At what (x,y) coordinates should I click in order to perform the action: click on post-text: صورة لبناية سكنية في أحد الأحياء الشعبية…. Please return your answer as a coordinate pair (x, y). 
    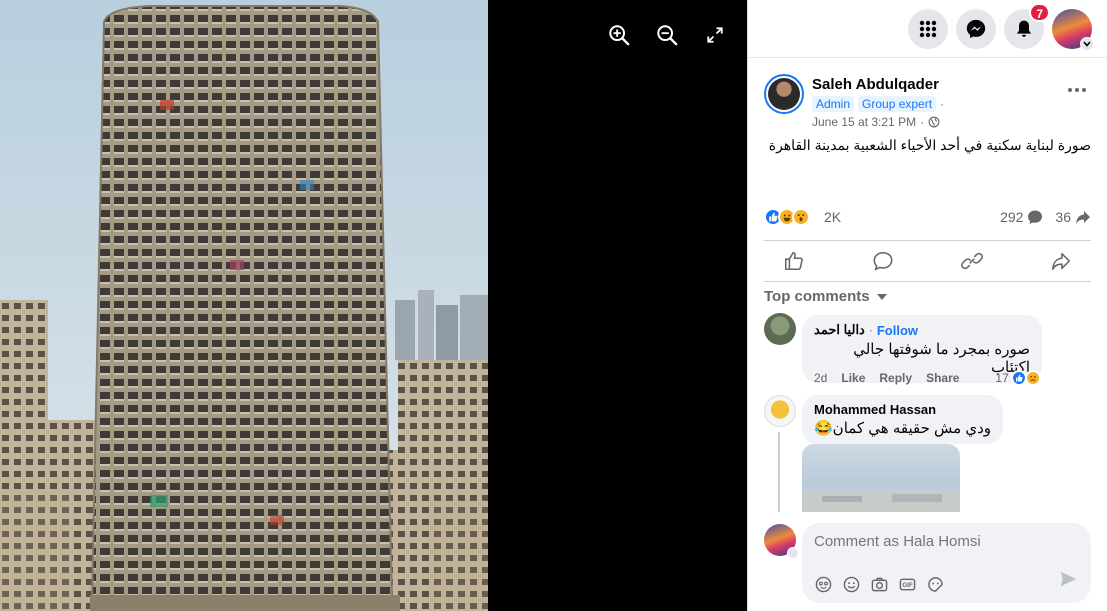
    Looking at the image, I should click on (929, 145).